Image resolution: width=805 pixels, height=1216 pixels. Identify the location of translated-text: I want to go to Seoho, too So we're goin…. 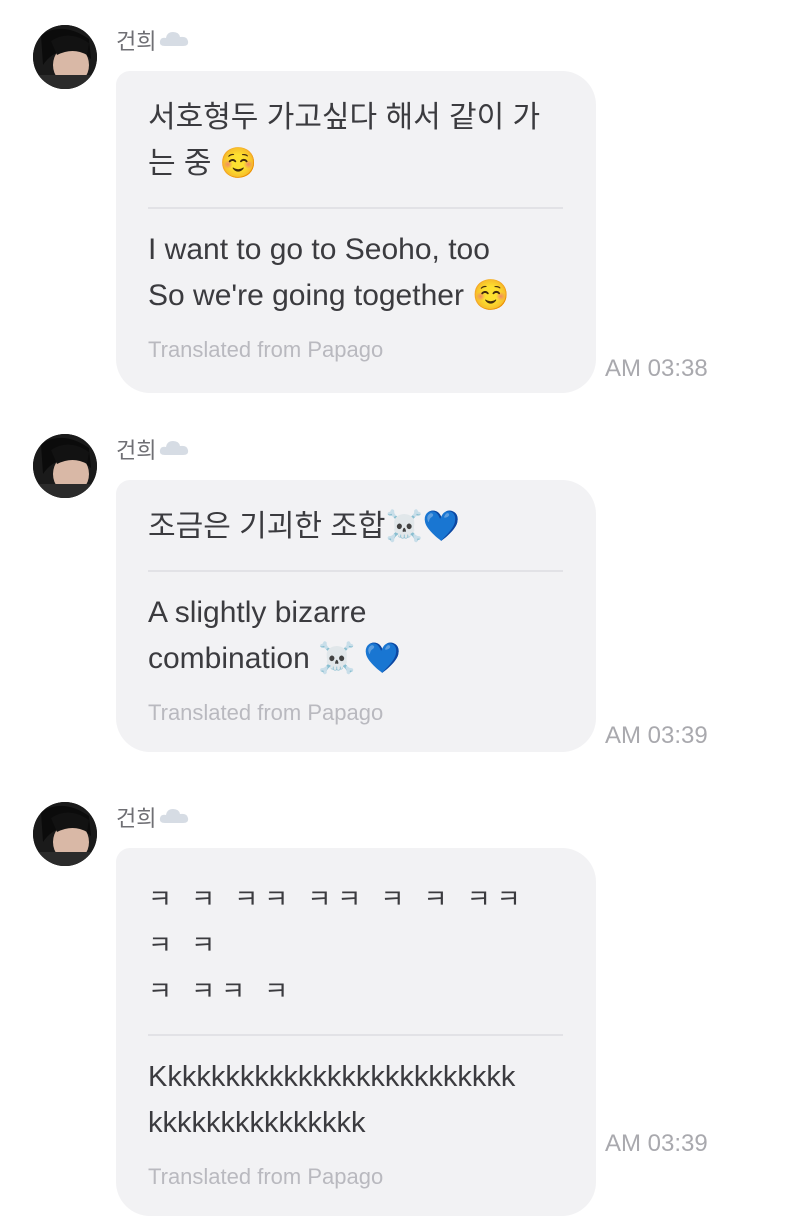
(329, 272).